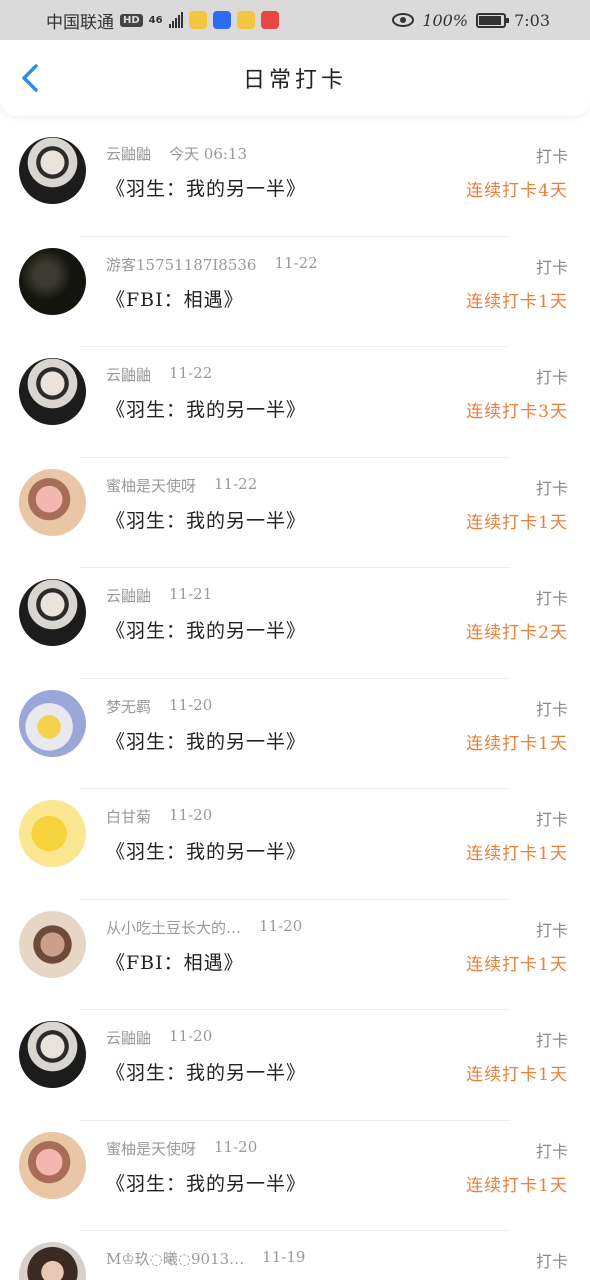 The width and height of the screenshot is (590, 1280). I want to click on list-item: 云鼬鼬 11-22 《羽生：我的另一半》 打卡 连续打卡3天, so click(295, 402).